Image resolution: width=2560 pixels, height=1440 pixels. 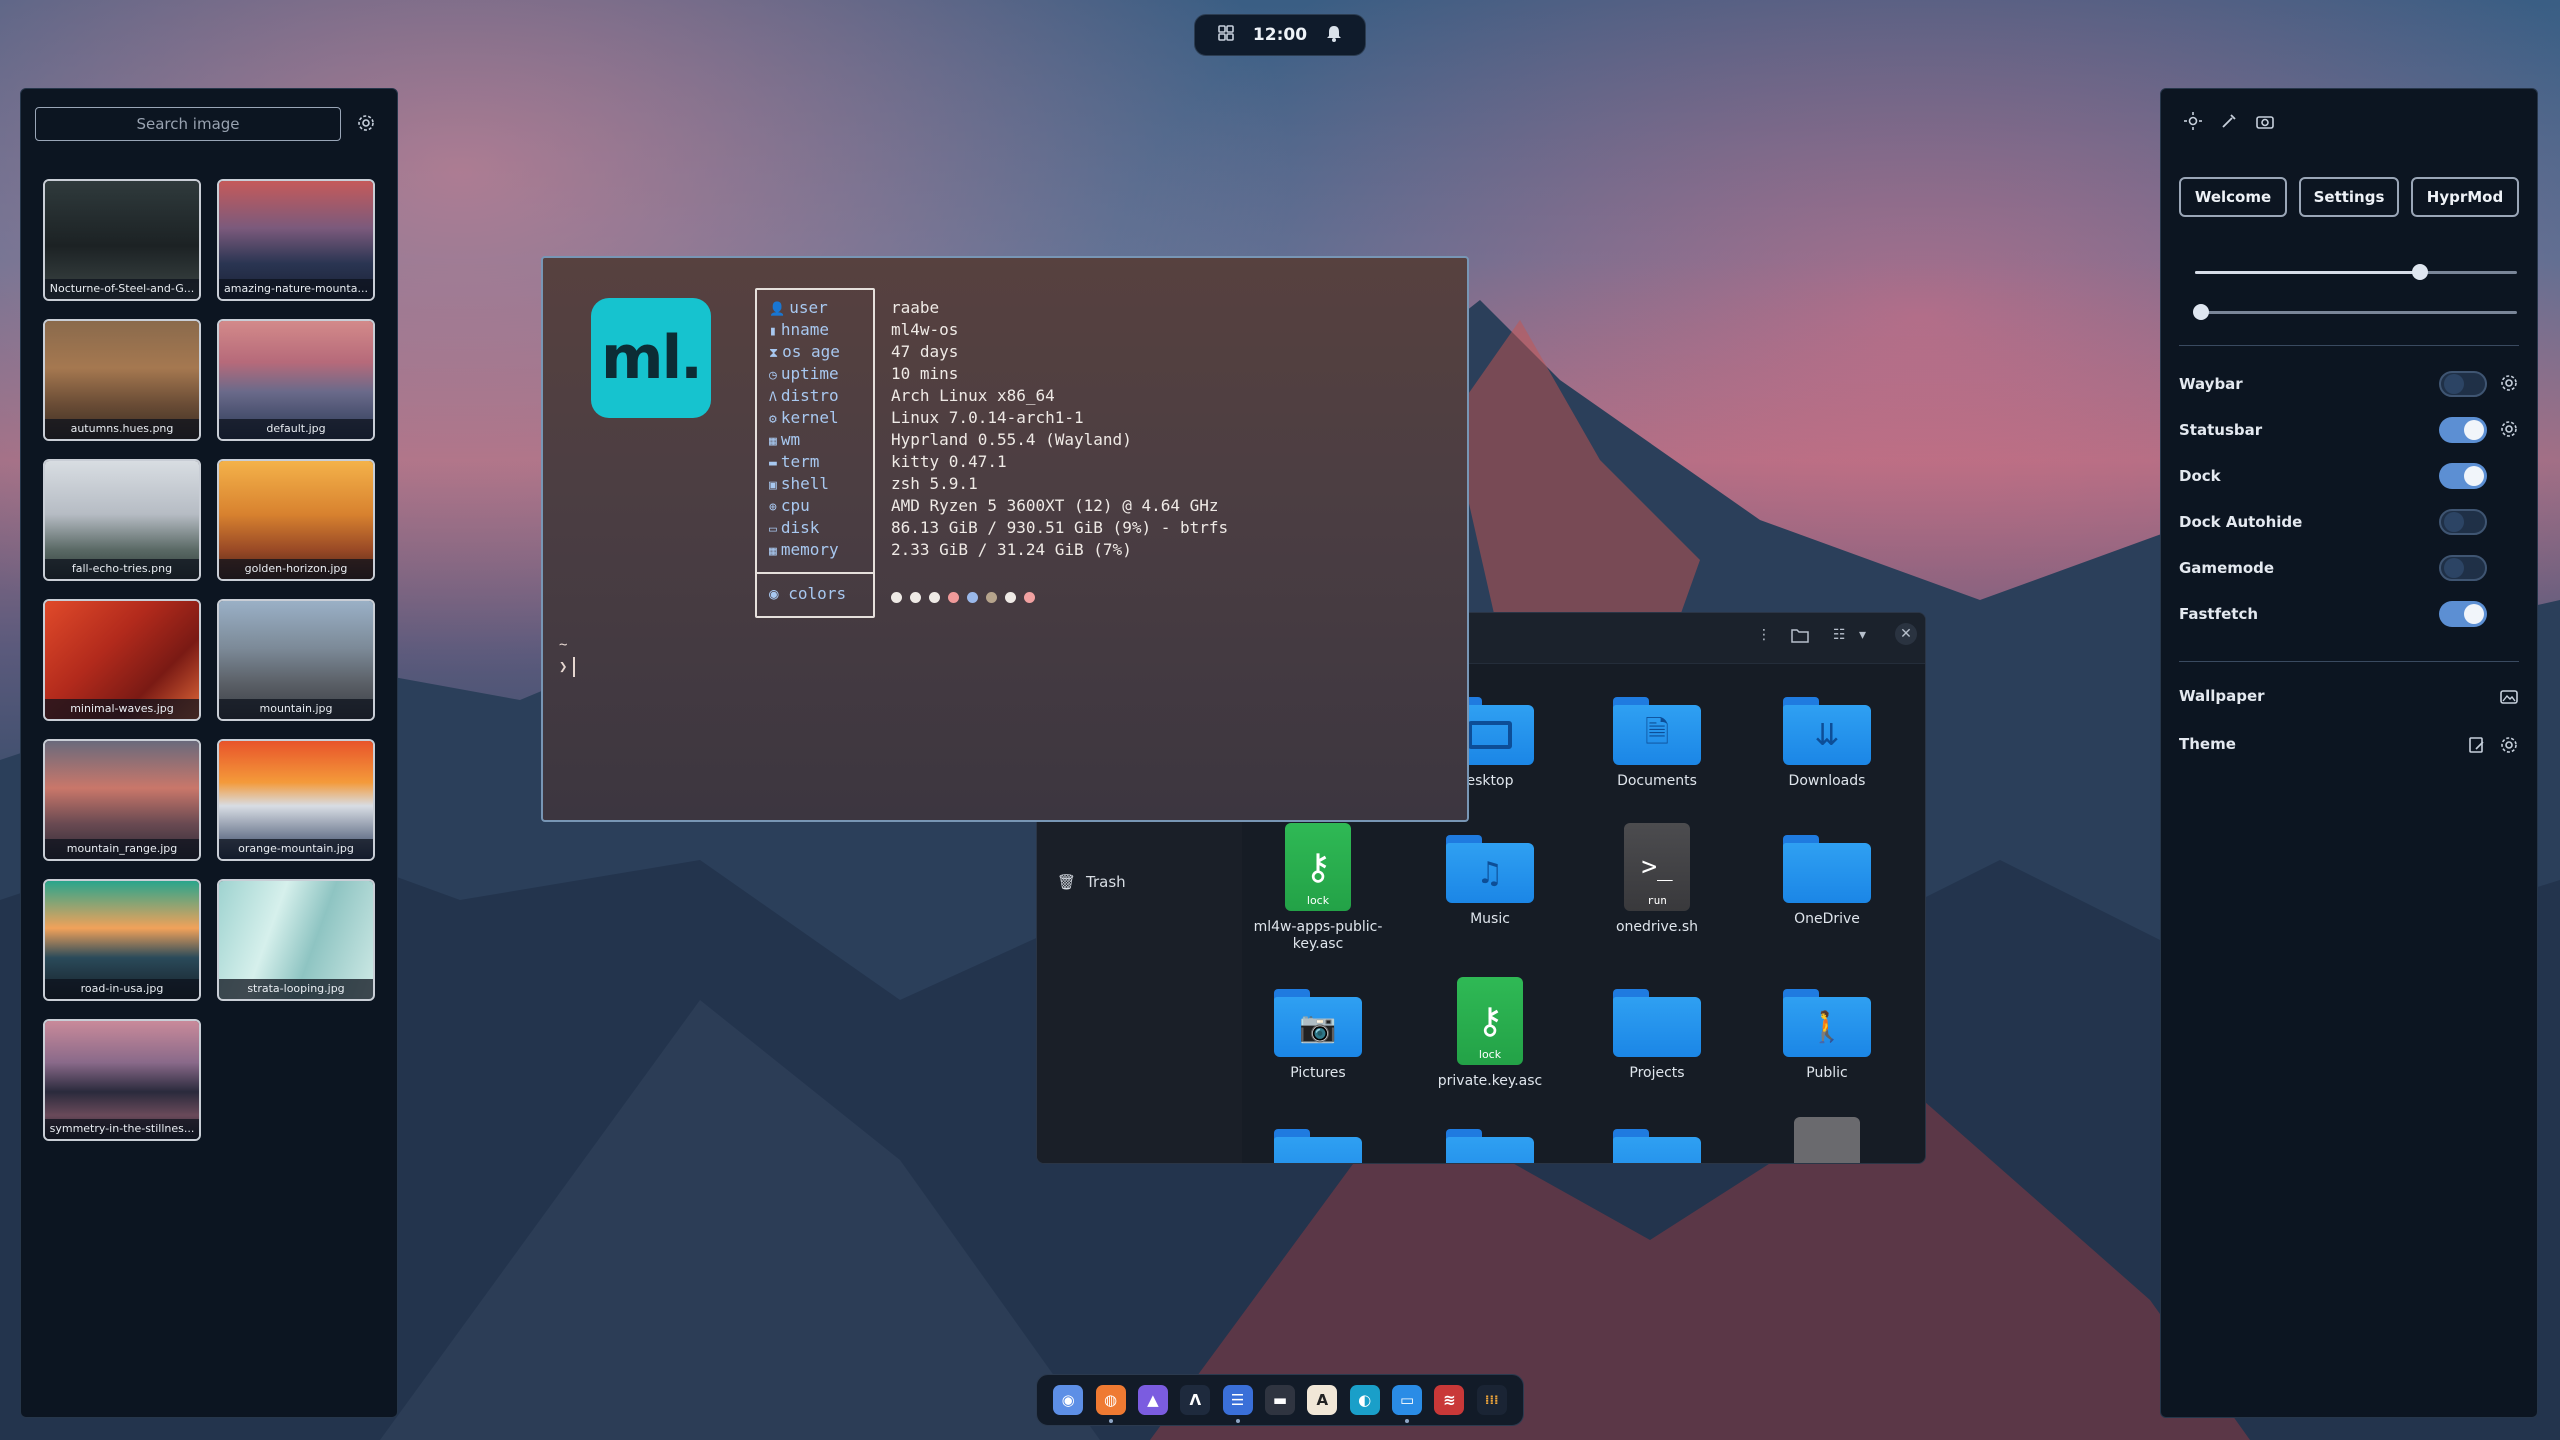 What do you see at coordinates (1195, 1400) in the screenshot?
I see `arch-text-icon: Λ` at bounding box center [1195, 1400].